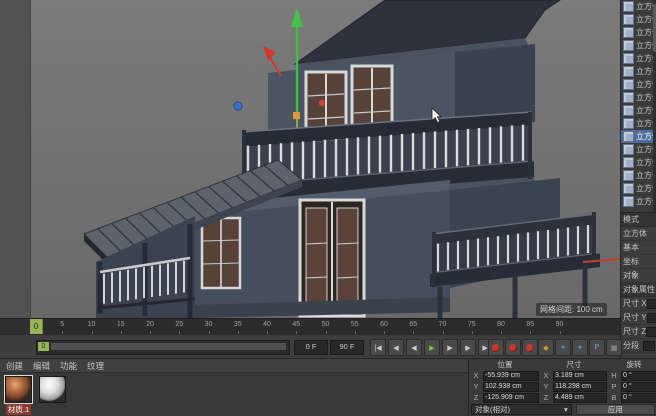 The height and width of the screenshot is (416, 656). Describe the element at coordinates (580, 398) in the screenshot. I see `size-value-input: 4.489 cm` at that location.